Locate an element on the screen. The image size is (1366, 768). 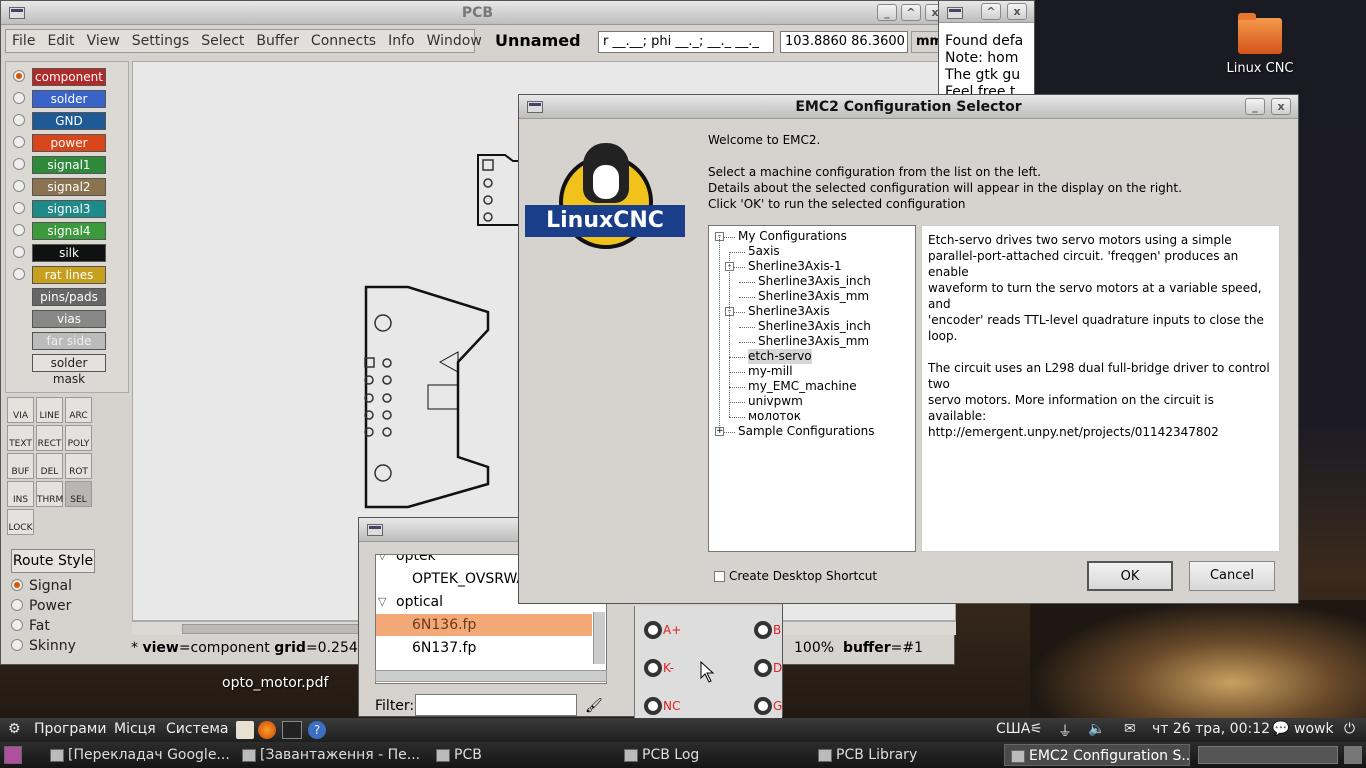
layer-row: component is located at coordinates (68, 77).